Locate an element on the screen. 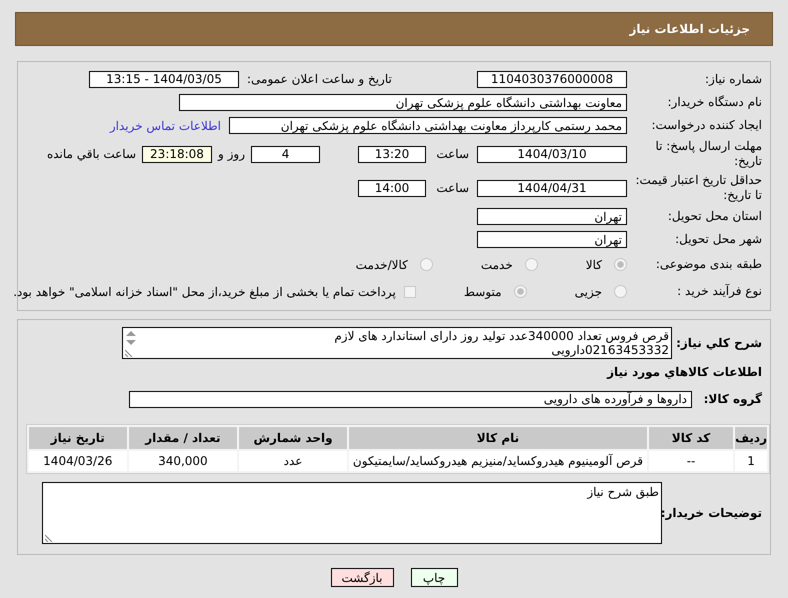 Image resolution: width=788 pixels, height=598 pixels. days-field: 4 is located at coordinates (285, 154).